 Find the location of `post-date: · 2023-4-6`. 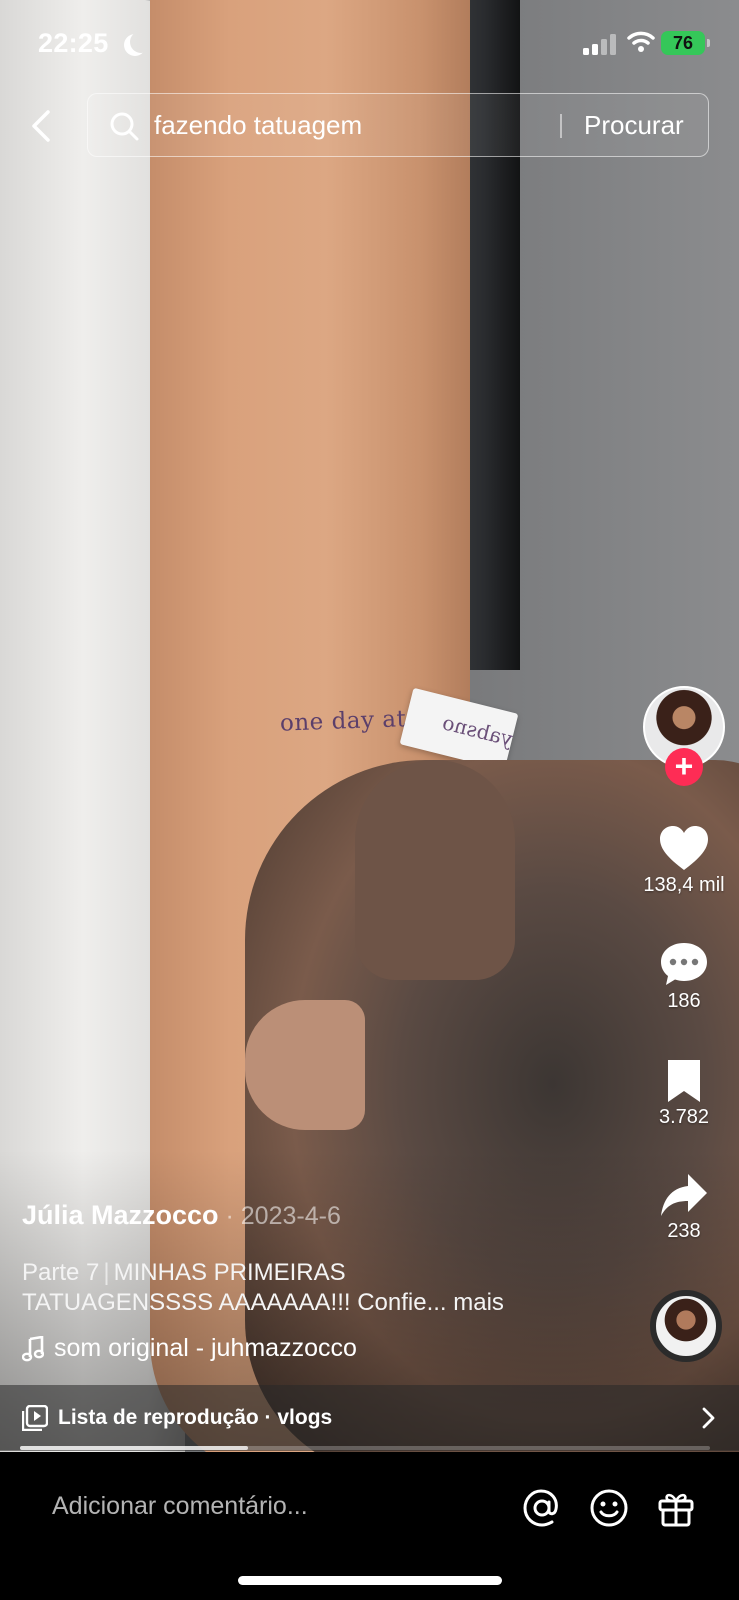

post-date: · 2023-4-6 is located at coordinates (279, 1216).